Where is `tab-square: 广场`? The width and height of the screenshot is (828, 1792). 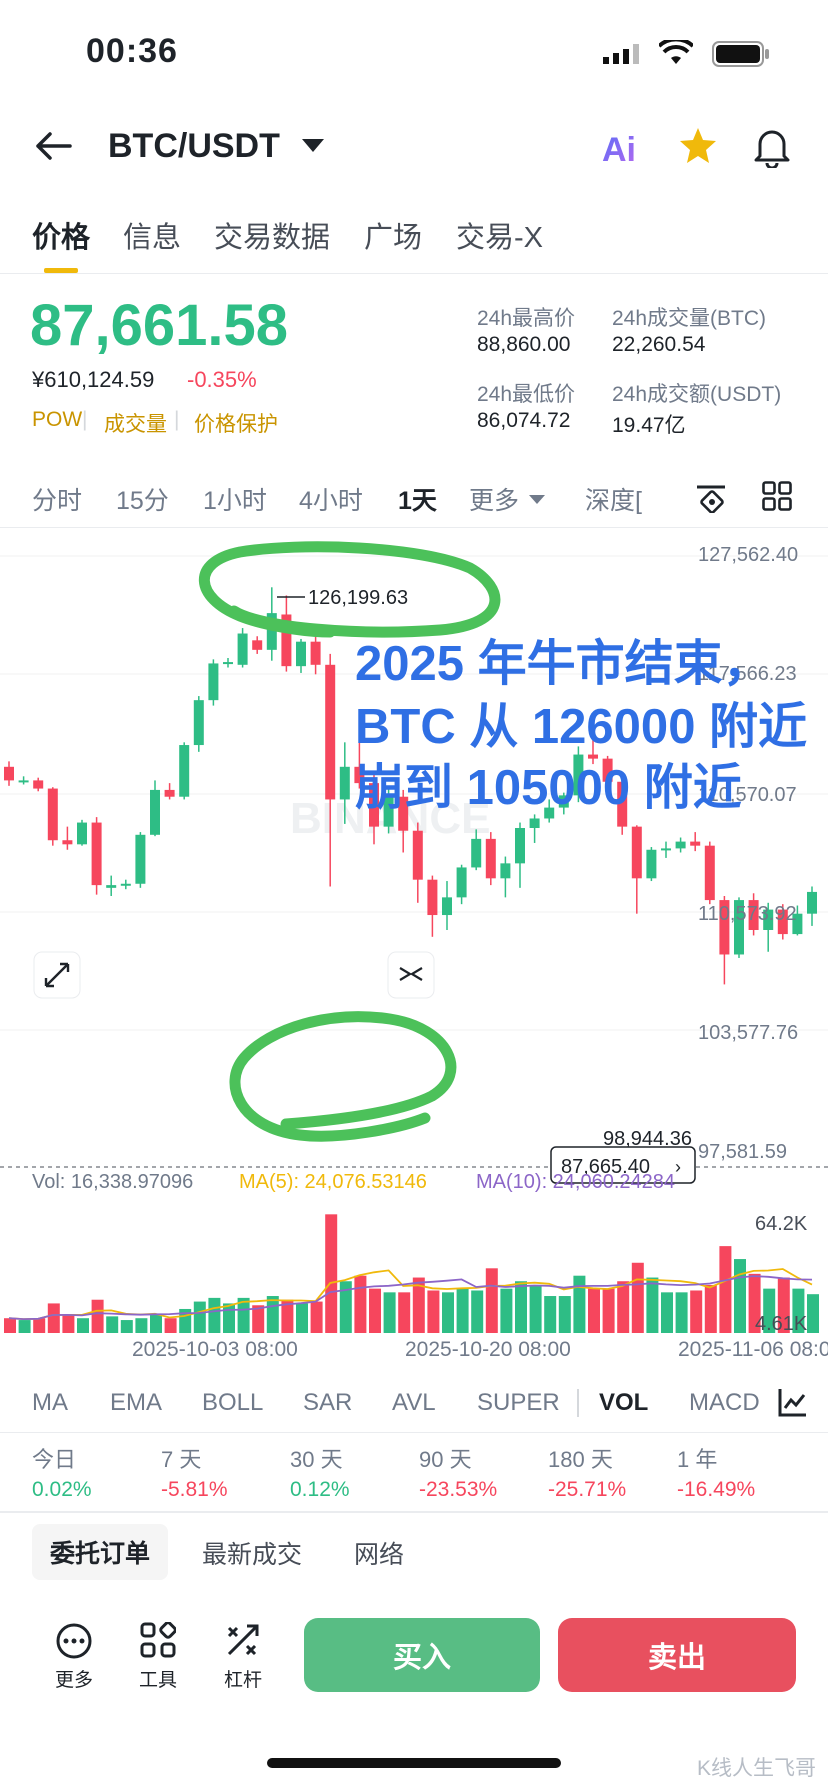
tab-square: 广场 is located at coordinates (393, 235).